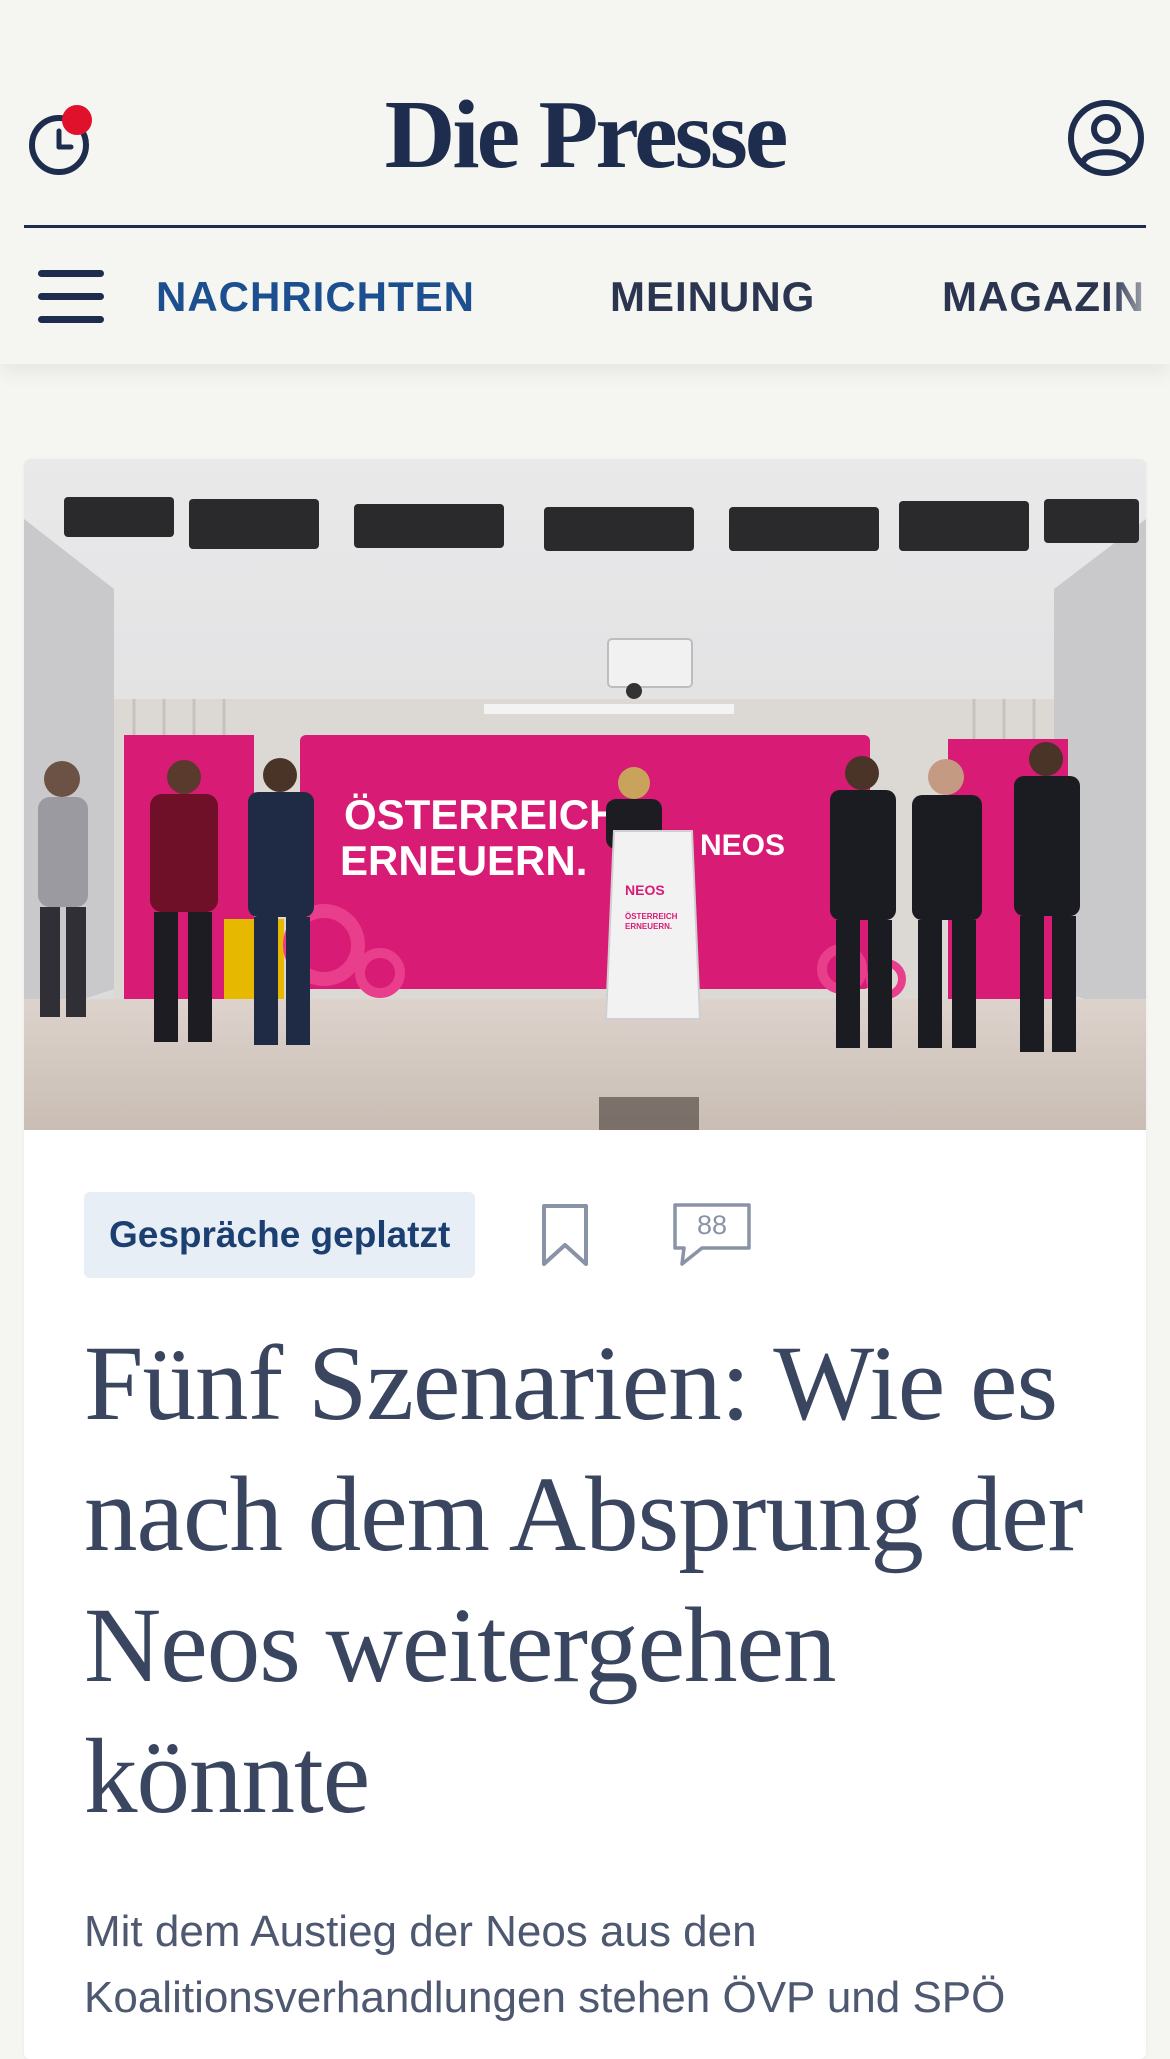 This screenshot has height=2059, width=1170. I want to click on site-logo: Die Presse, so click(585, 135).